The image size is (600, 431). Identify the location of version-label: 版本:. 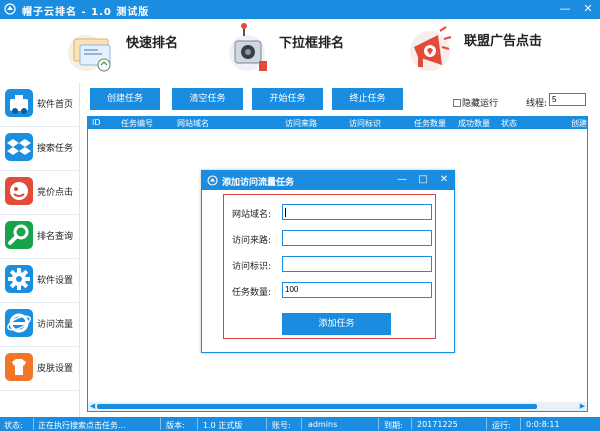
(175, 425).